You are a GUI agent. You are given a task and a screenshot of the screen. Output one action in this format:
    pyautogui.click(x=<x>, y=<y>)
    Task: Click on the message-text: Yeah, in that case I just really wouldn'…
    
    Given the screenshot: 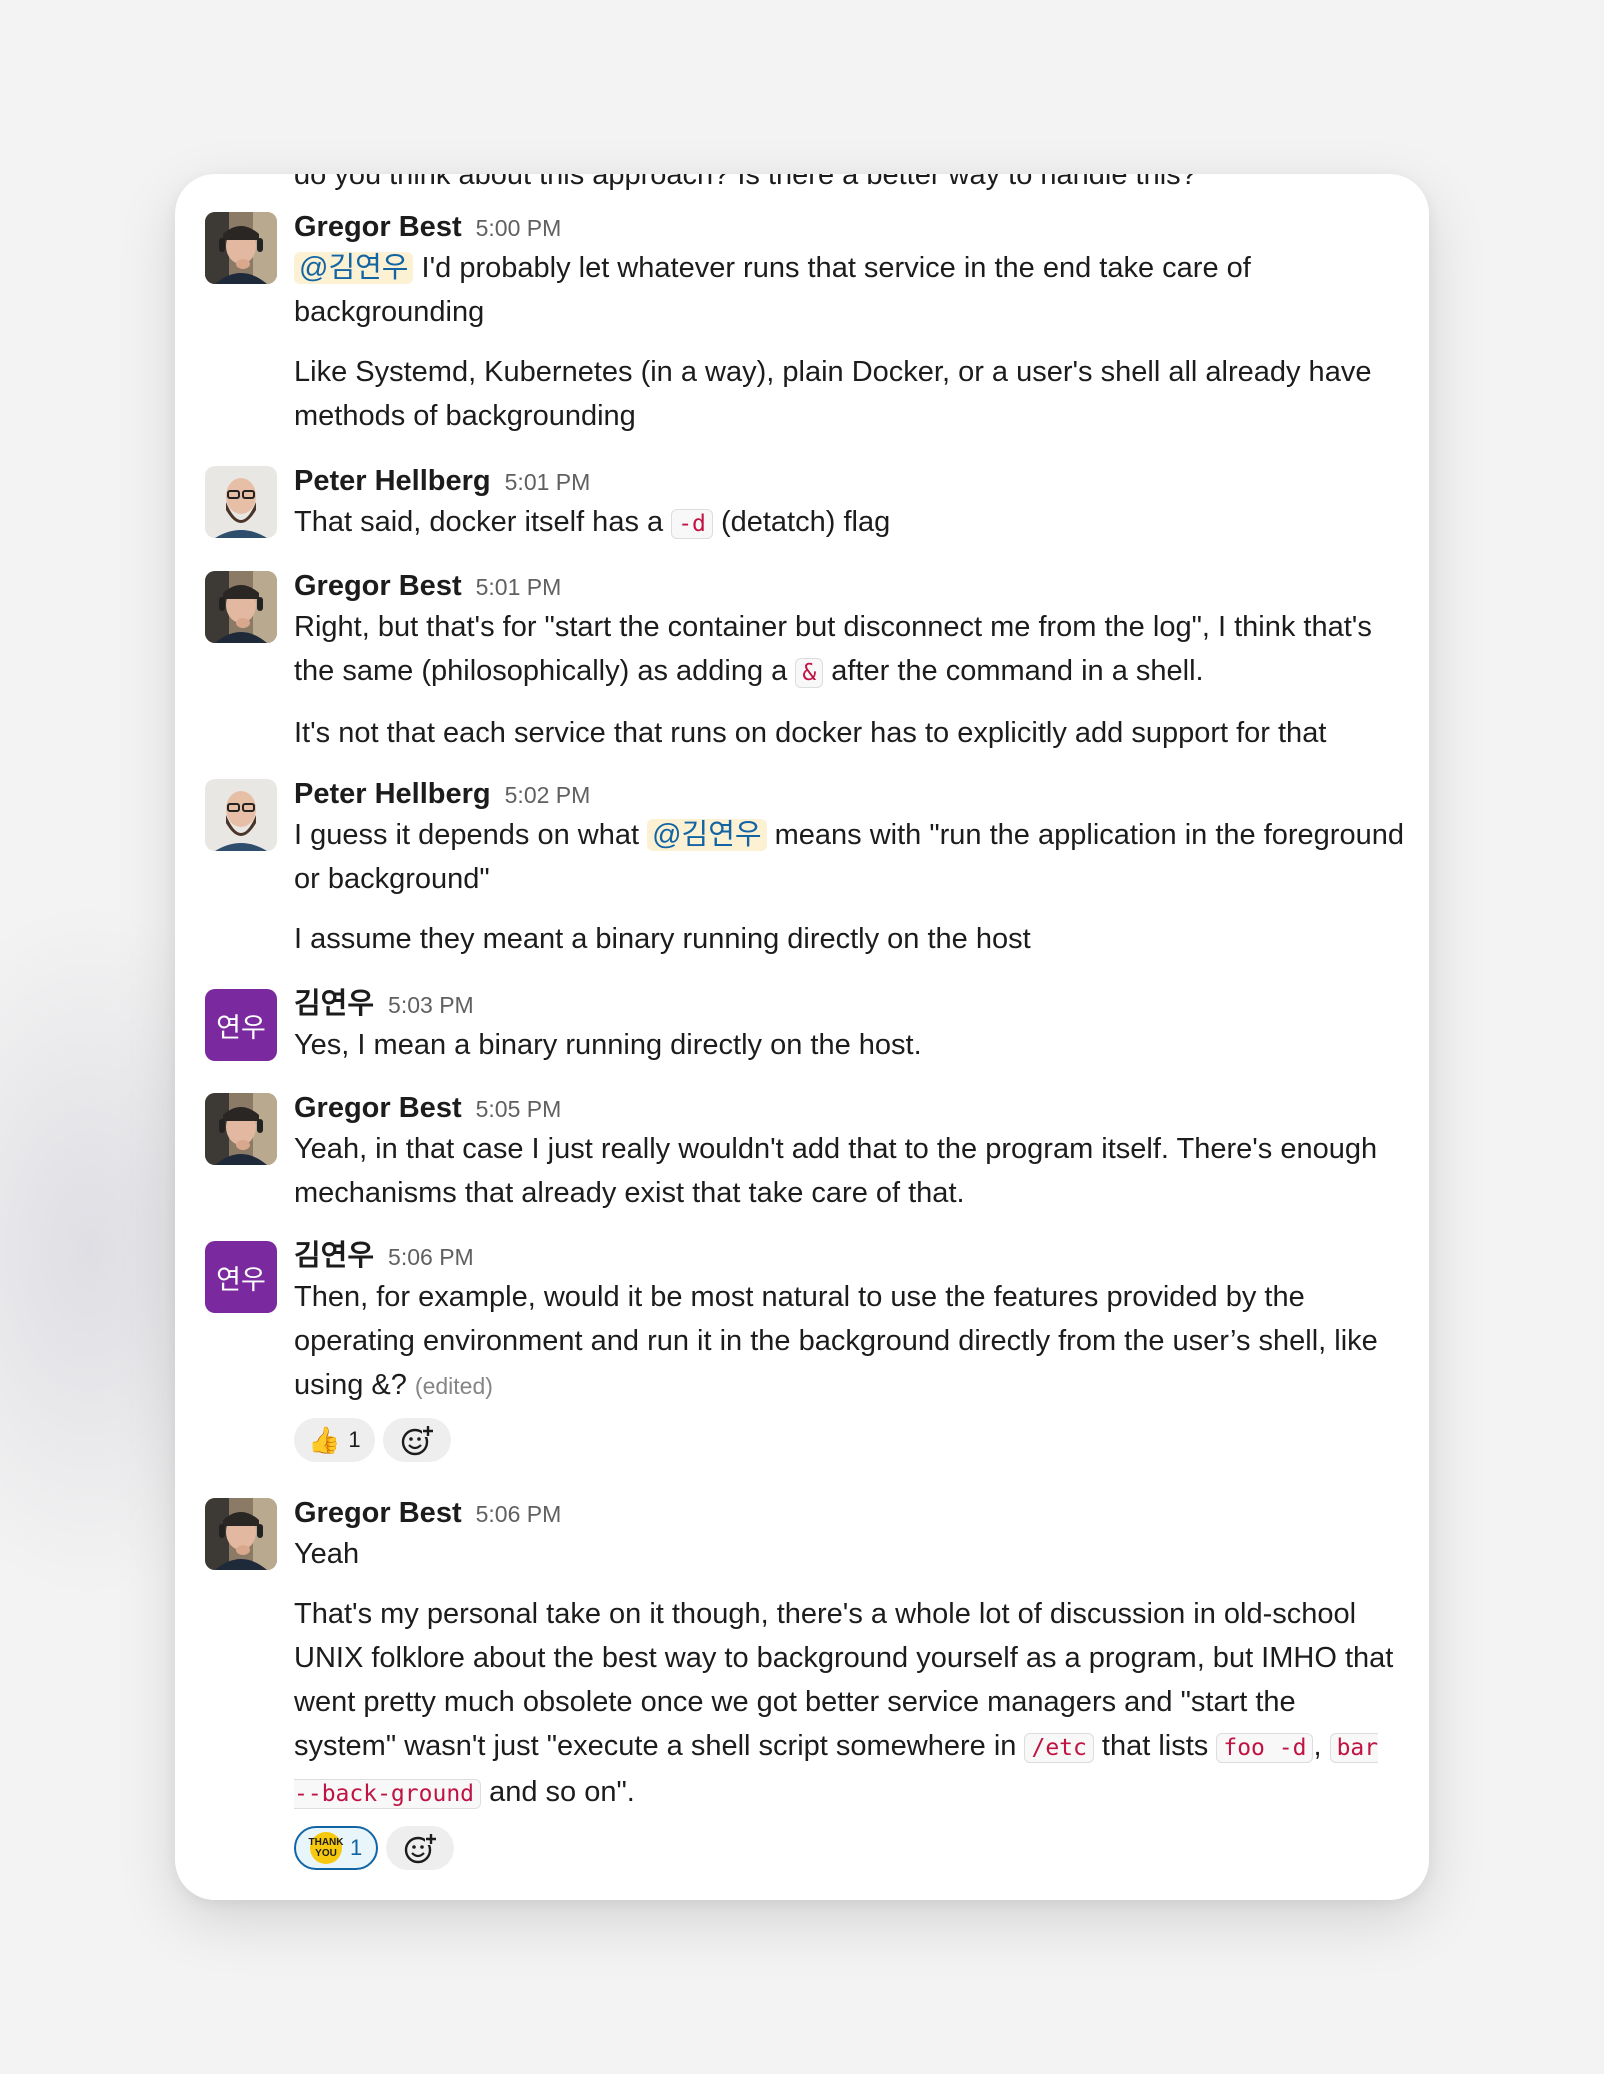 What is the action you would take?
    pyautogui.click(x=836, y=1171)
    